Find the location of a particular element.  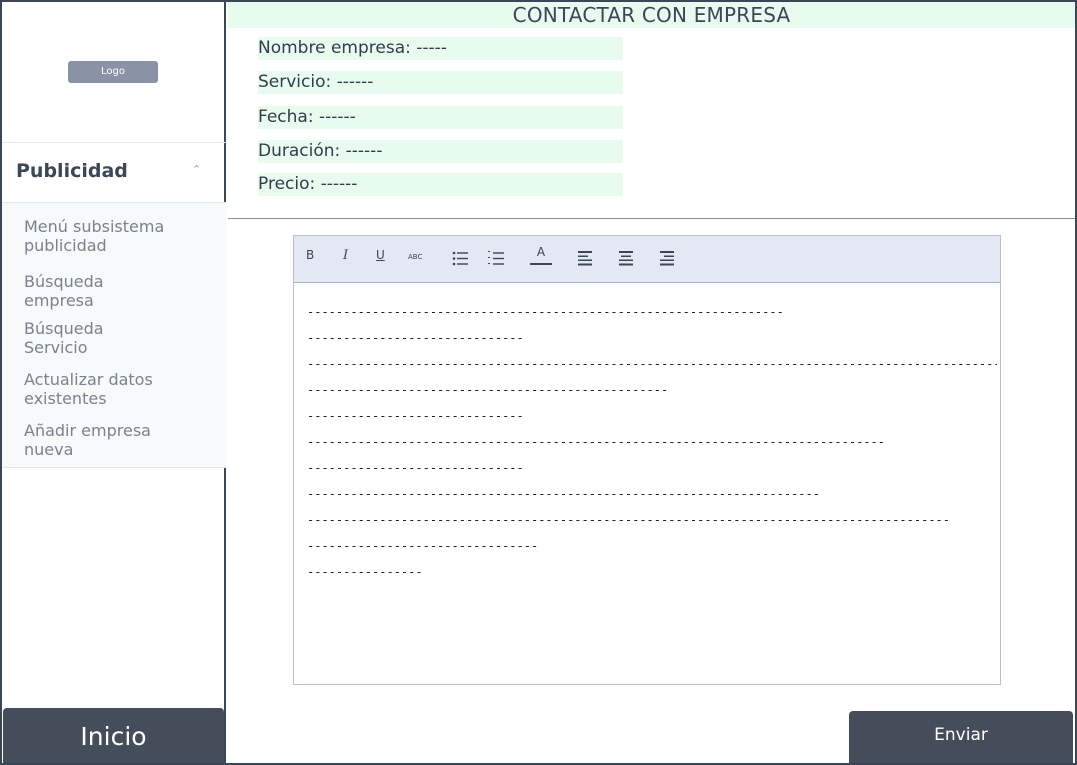

sidebar-item-busqueda-servicio: Búsqueda Servicio is located at coordinates (119, 338).